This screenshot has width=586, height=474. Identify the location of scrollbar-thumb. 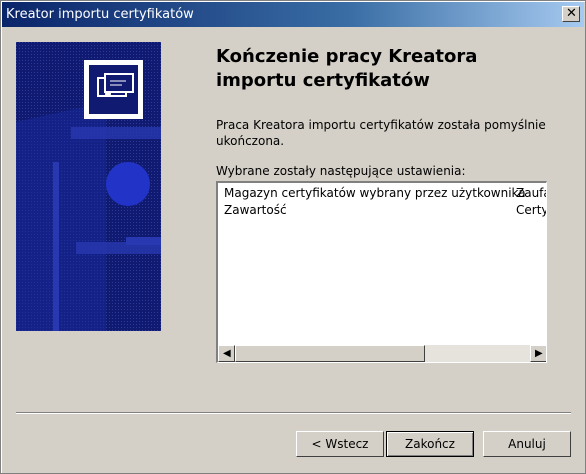
(330, 353).